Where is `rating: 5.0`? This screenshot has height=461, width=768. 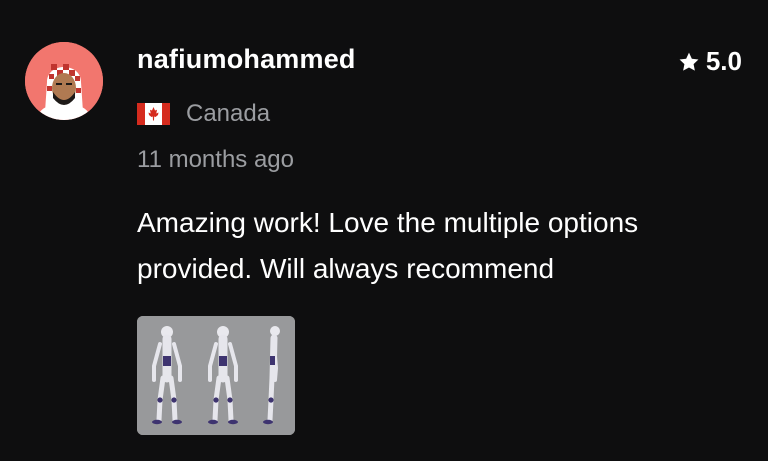
rating: 5.0 is located at coordinates (710, 61).